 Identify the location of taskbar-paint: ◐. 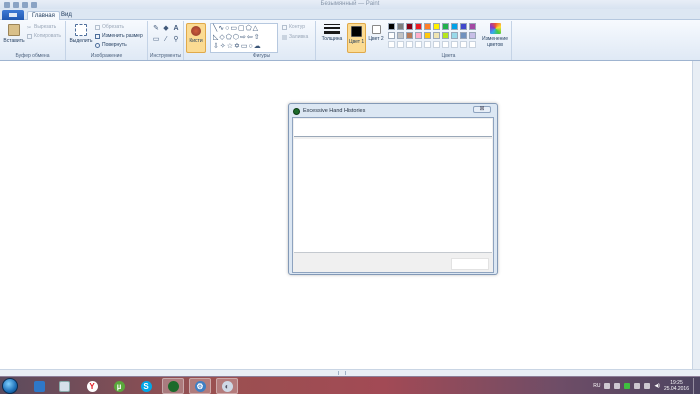
(227, 386).